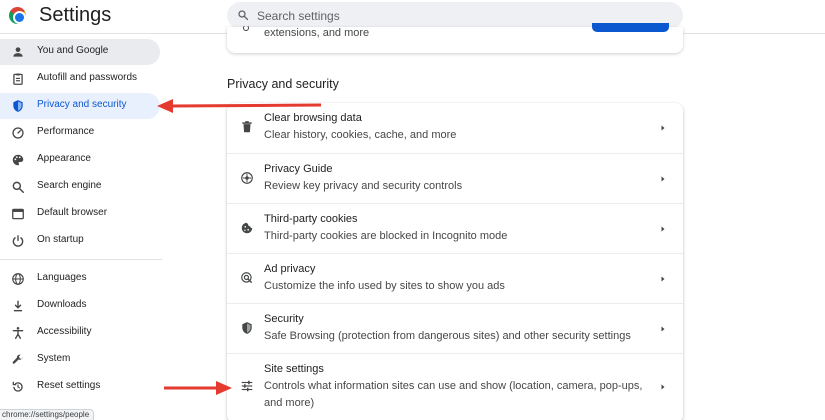 The image size is (825, 420). Describe the element at coordinates (630, 27) in the screenshot. I see `previous-card-button` at that location.